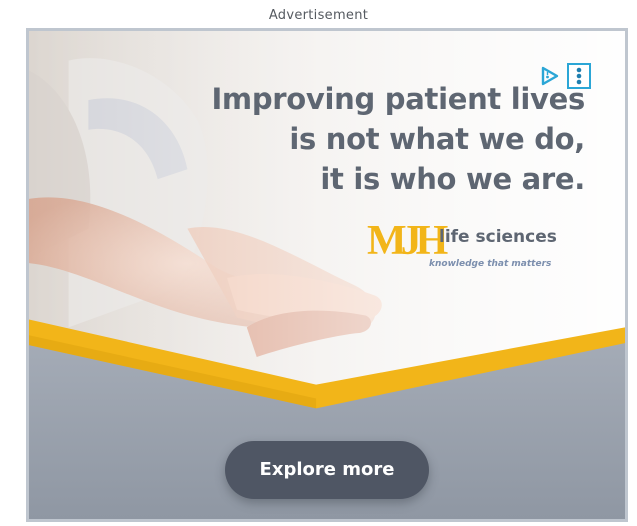 The height and width of the screenshot is (526, 637). Describe the element at coordinates (327, 470) in the screenshot. I see `explore-more-button: Explore more` at that location.